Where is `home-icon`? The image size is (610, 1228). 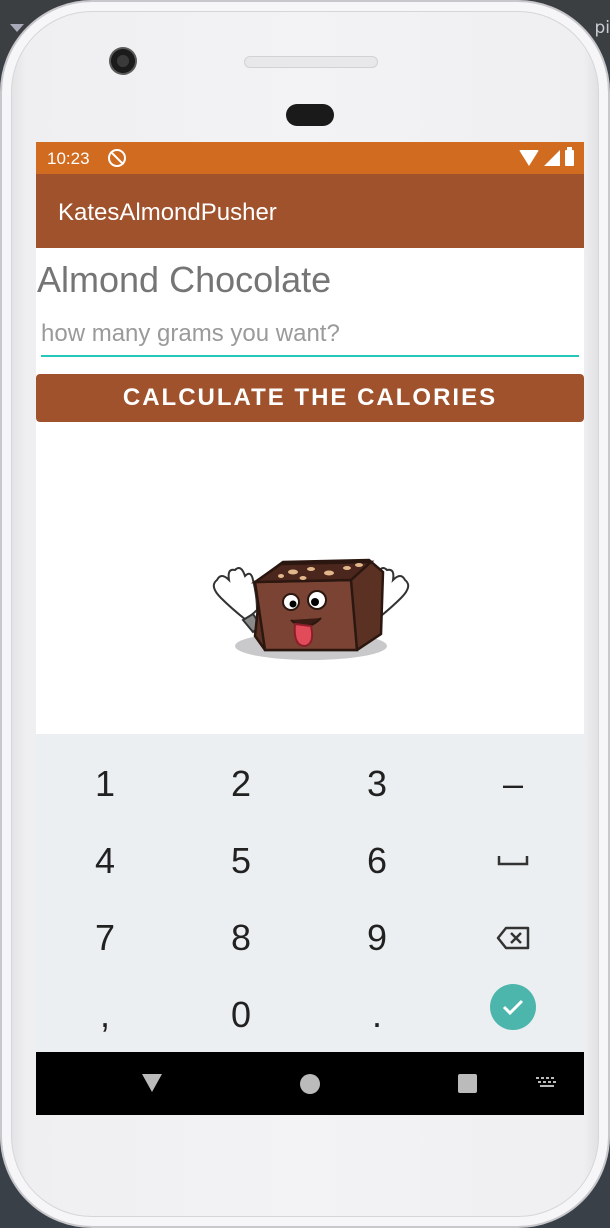
home-icon is located at coordinates (310, 1084).